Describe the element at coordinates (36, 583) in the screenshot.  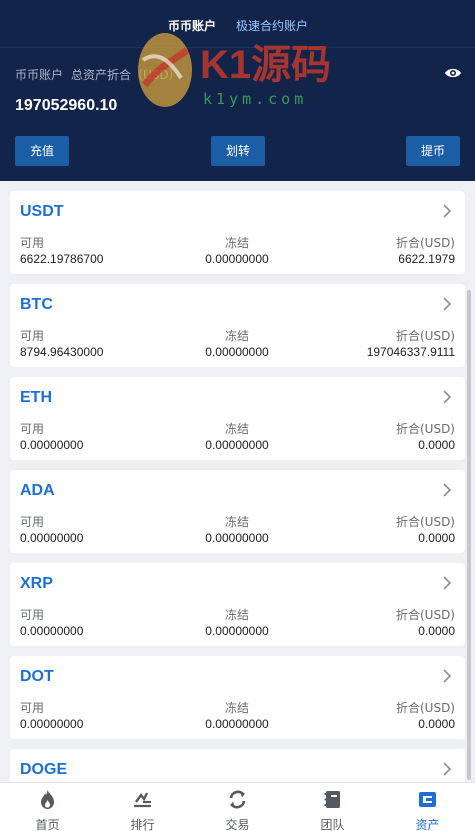
I see `asset-name: XRP` at that location.